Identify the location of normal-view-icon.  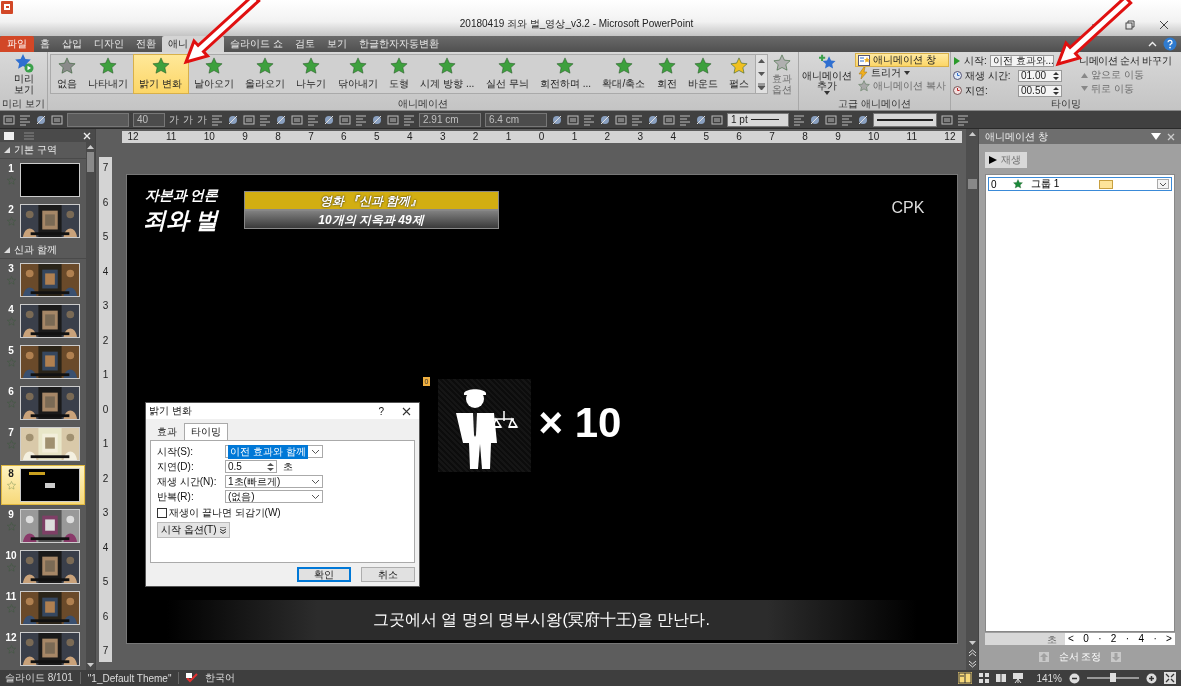
(965, 678).